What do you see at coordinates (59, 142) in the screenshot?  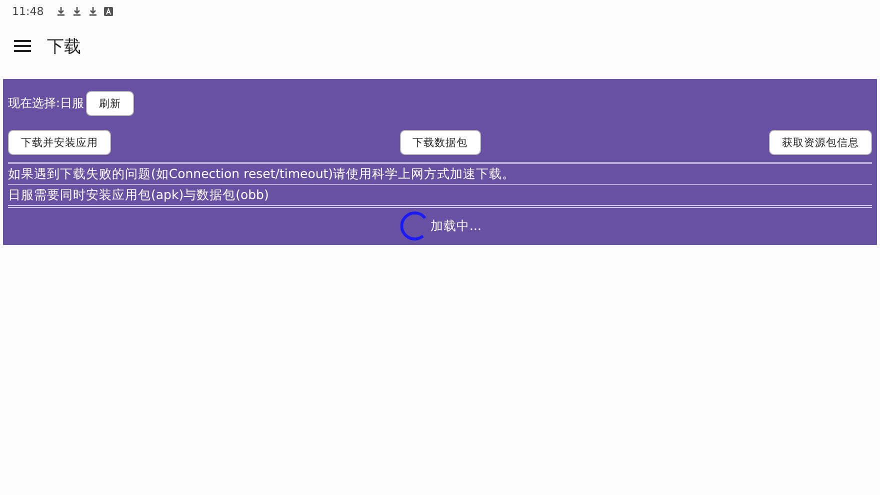 I see `action-button: 下载并安装应用` at bounding box center [59, 142].